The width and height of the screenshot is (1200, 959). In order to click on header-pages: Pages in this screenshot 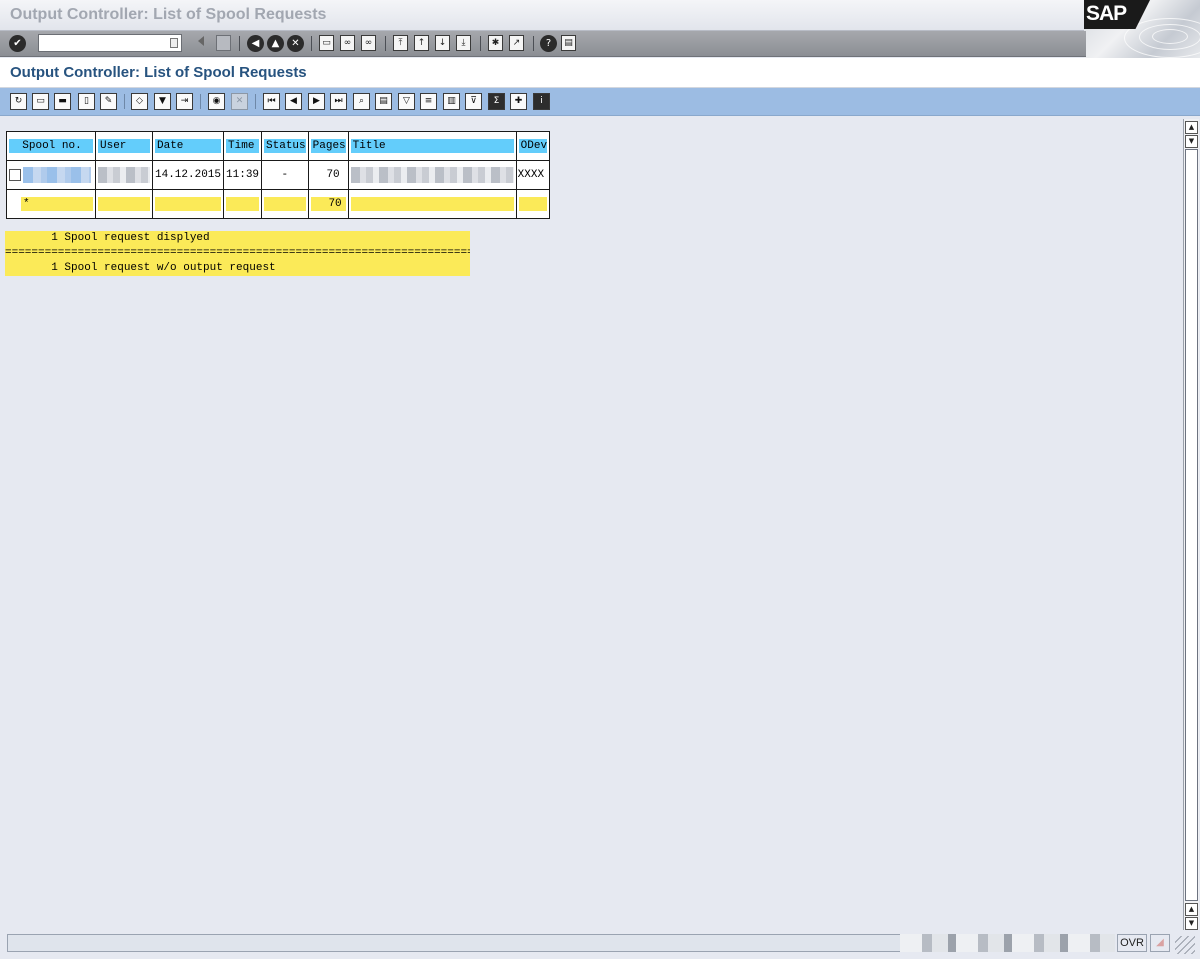, I will do `click(328, 146)`.